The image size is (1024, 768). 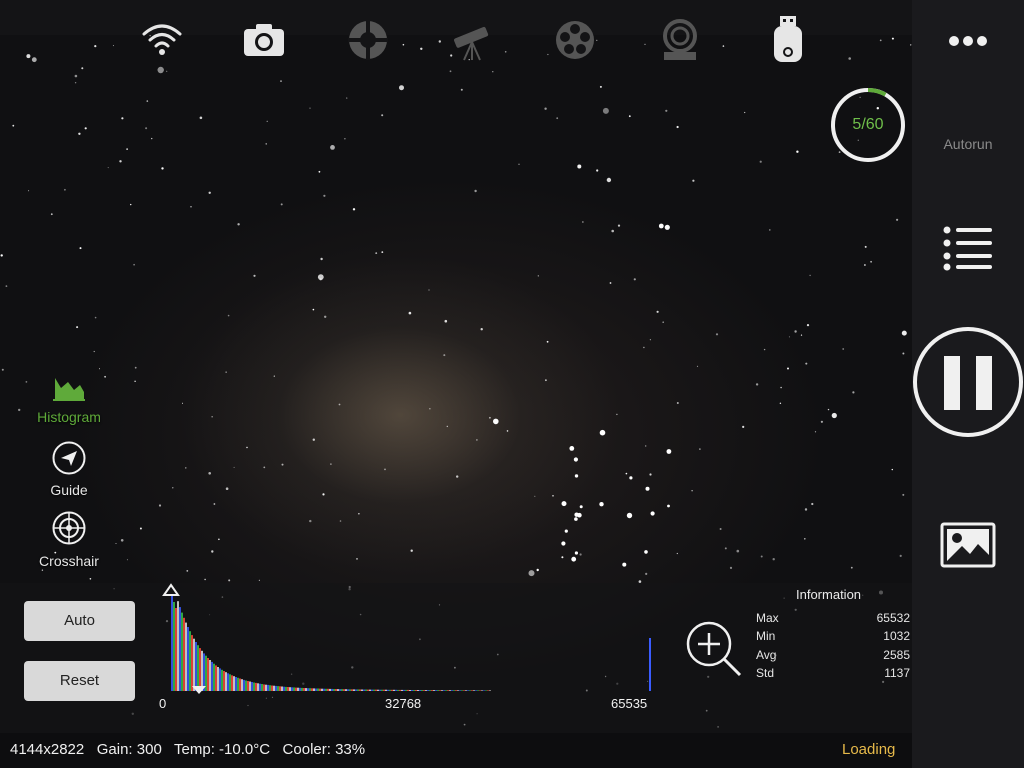 What do you see at coordinates (765, 673) in the screenshot?
I see `info-key: Std` at bounding box center [765, 673].